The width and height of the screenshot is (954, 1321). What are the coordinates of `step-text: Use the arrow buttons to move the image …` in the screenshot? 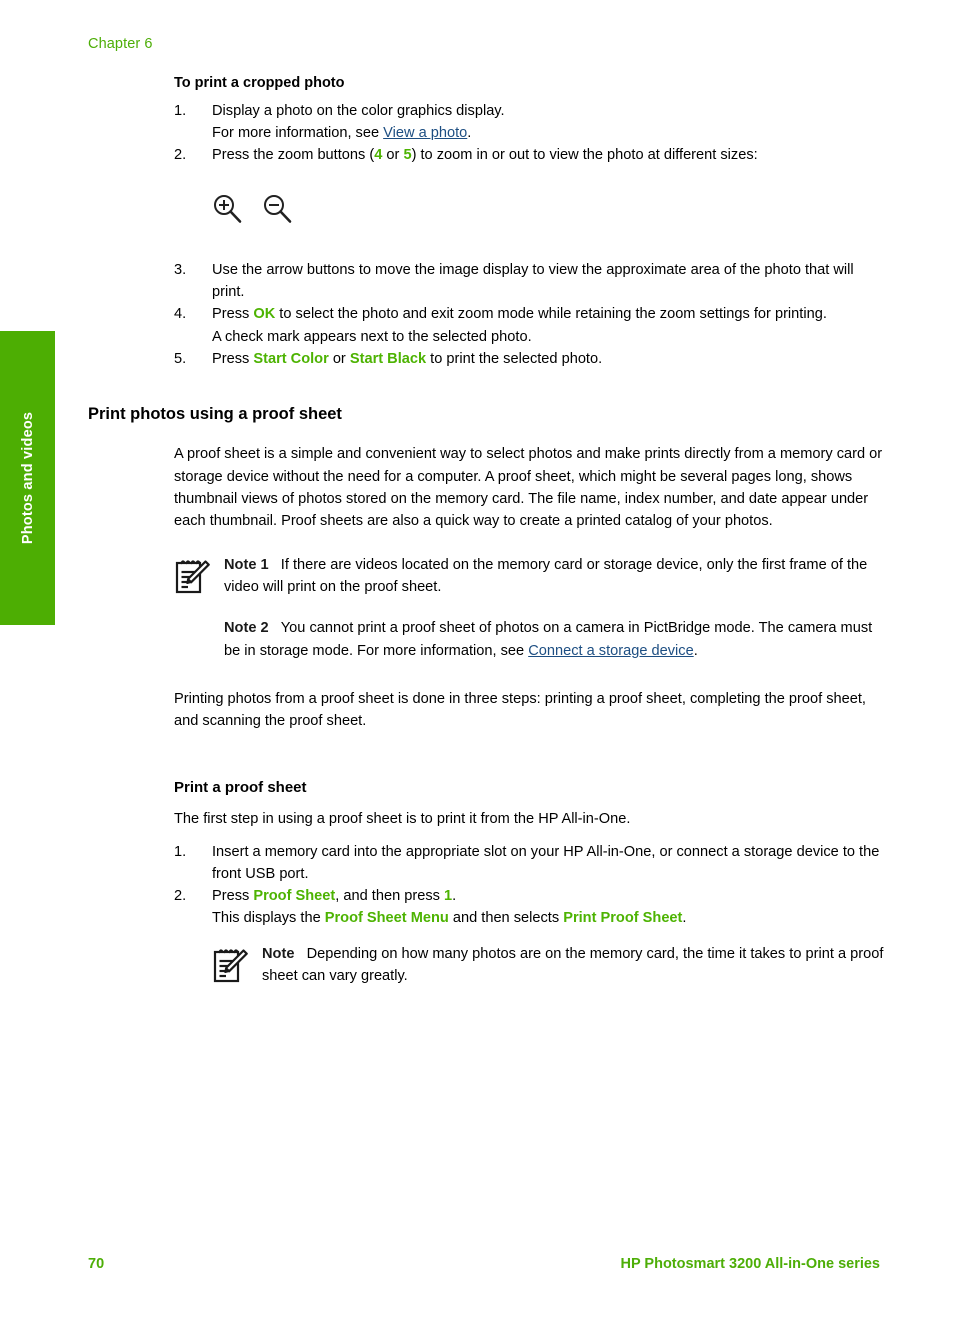 It's located at (533, 281).